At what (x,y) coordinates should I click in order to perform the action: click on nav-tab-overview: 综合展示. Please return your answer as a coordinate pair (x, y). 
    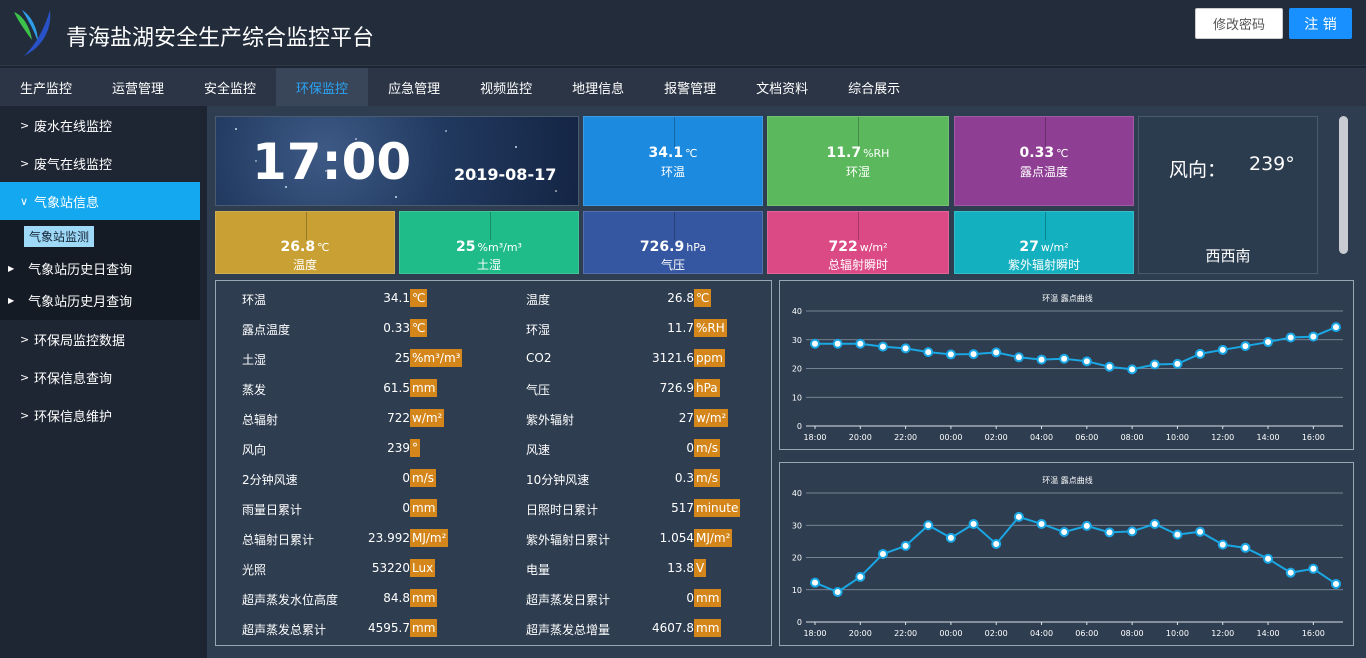
    Looking at the image, I should click on (874, 87).